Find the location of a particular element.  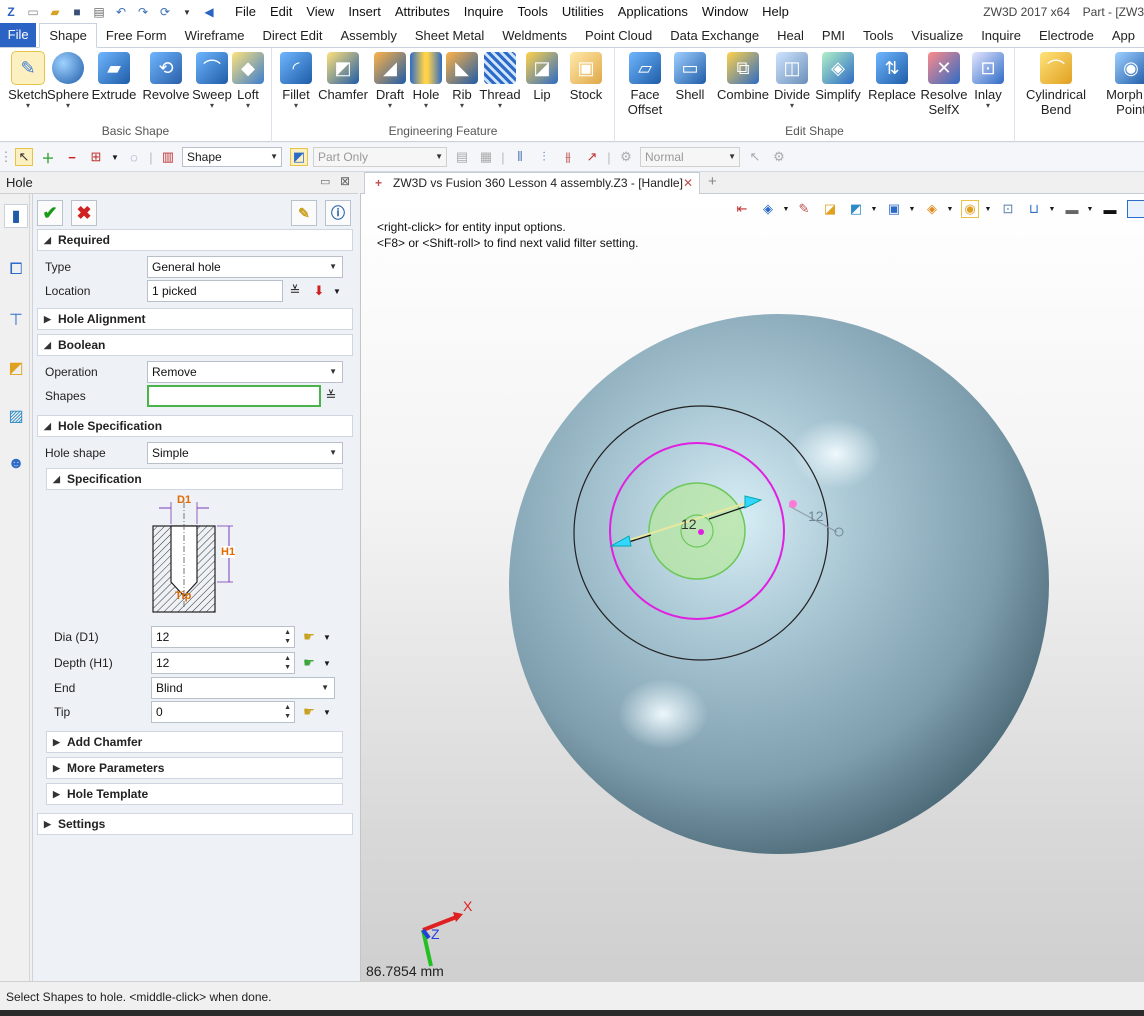

section-boolean: ◢ Boolean is located at coordinates (195, 345).